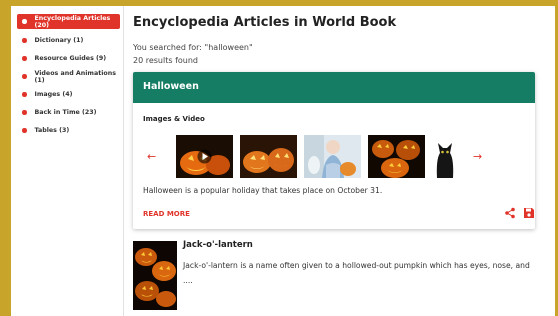 The height and width of the screenshot is (316, 558). What do you see at coordinates (332, 156) in the screenshot?
I see `thumbnail-costume-child` at bounding box center [332, 156].